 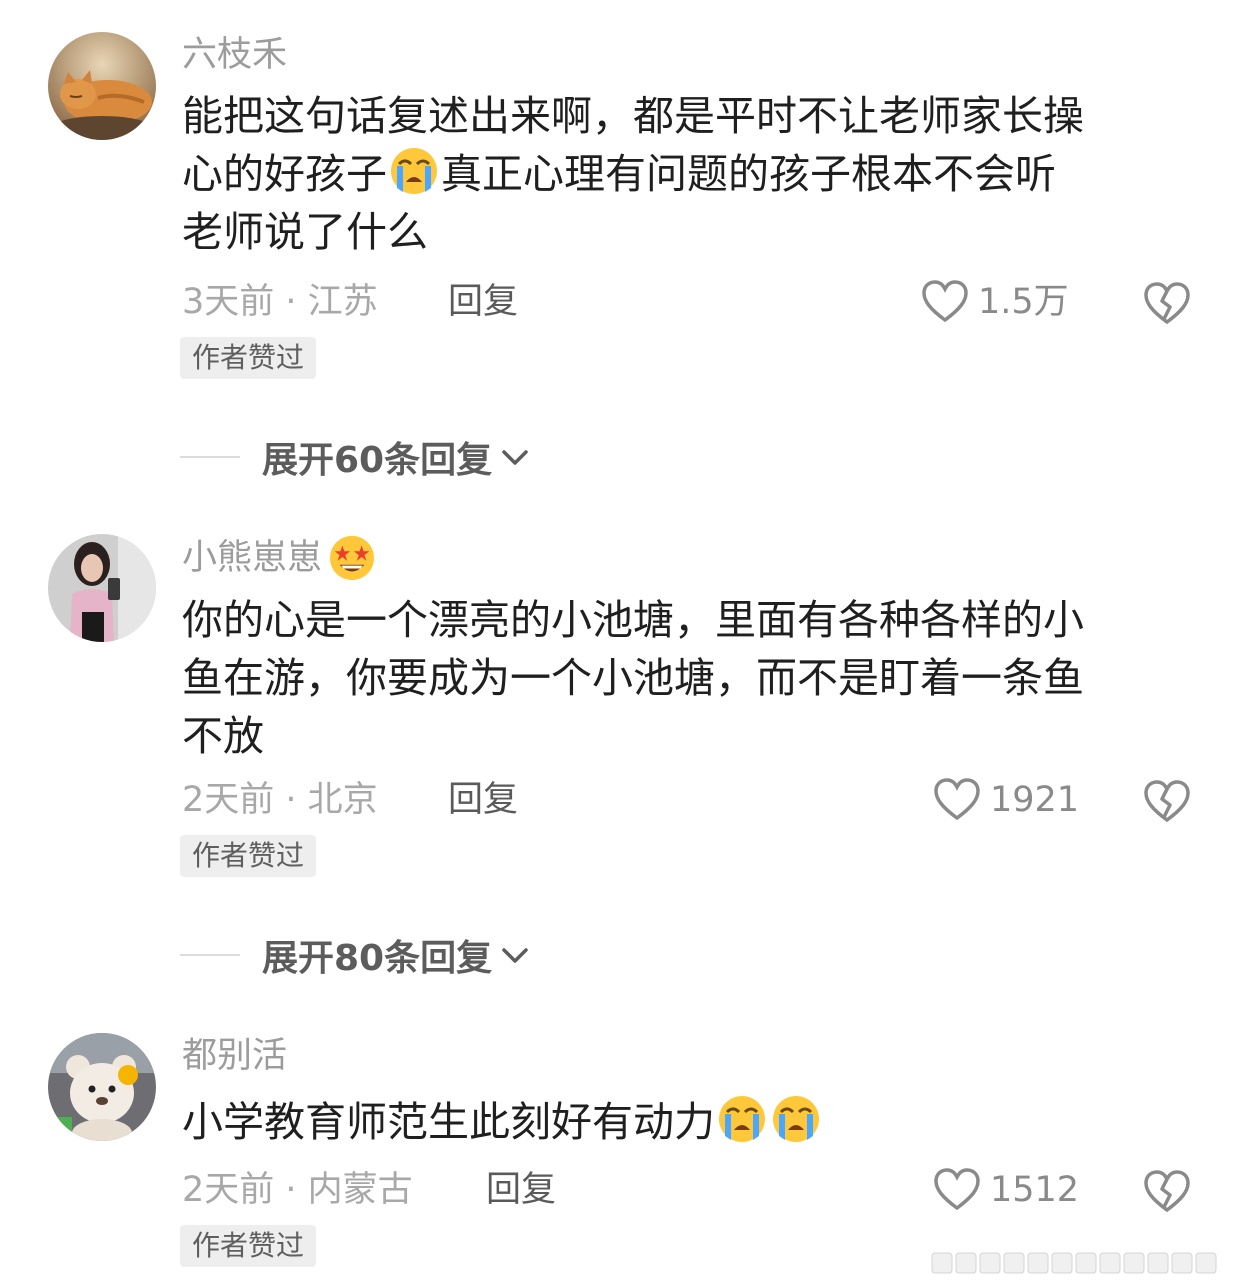 What do you see at coordinates (284, 174) in the screenshot?
I see `comment-fragment: 心的好孩子` at bounding box center [284, 174].